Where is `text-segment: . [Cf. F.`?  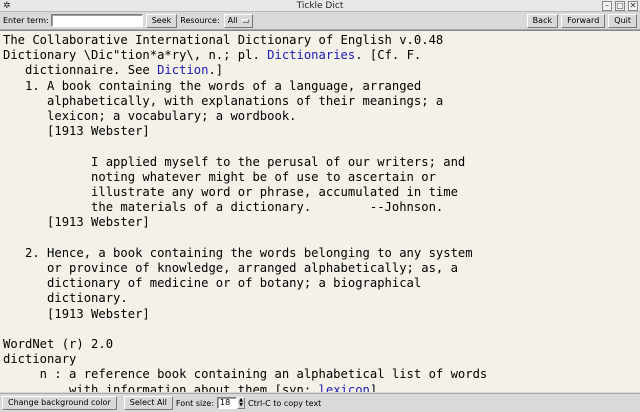 text-segment: . [Cf. F. is located at coordinates (388, 55).